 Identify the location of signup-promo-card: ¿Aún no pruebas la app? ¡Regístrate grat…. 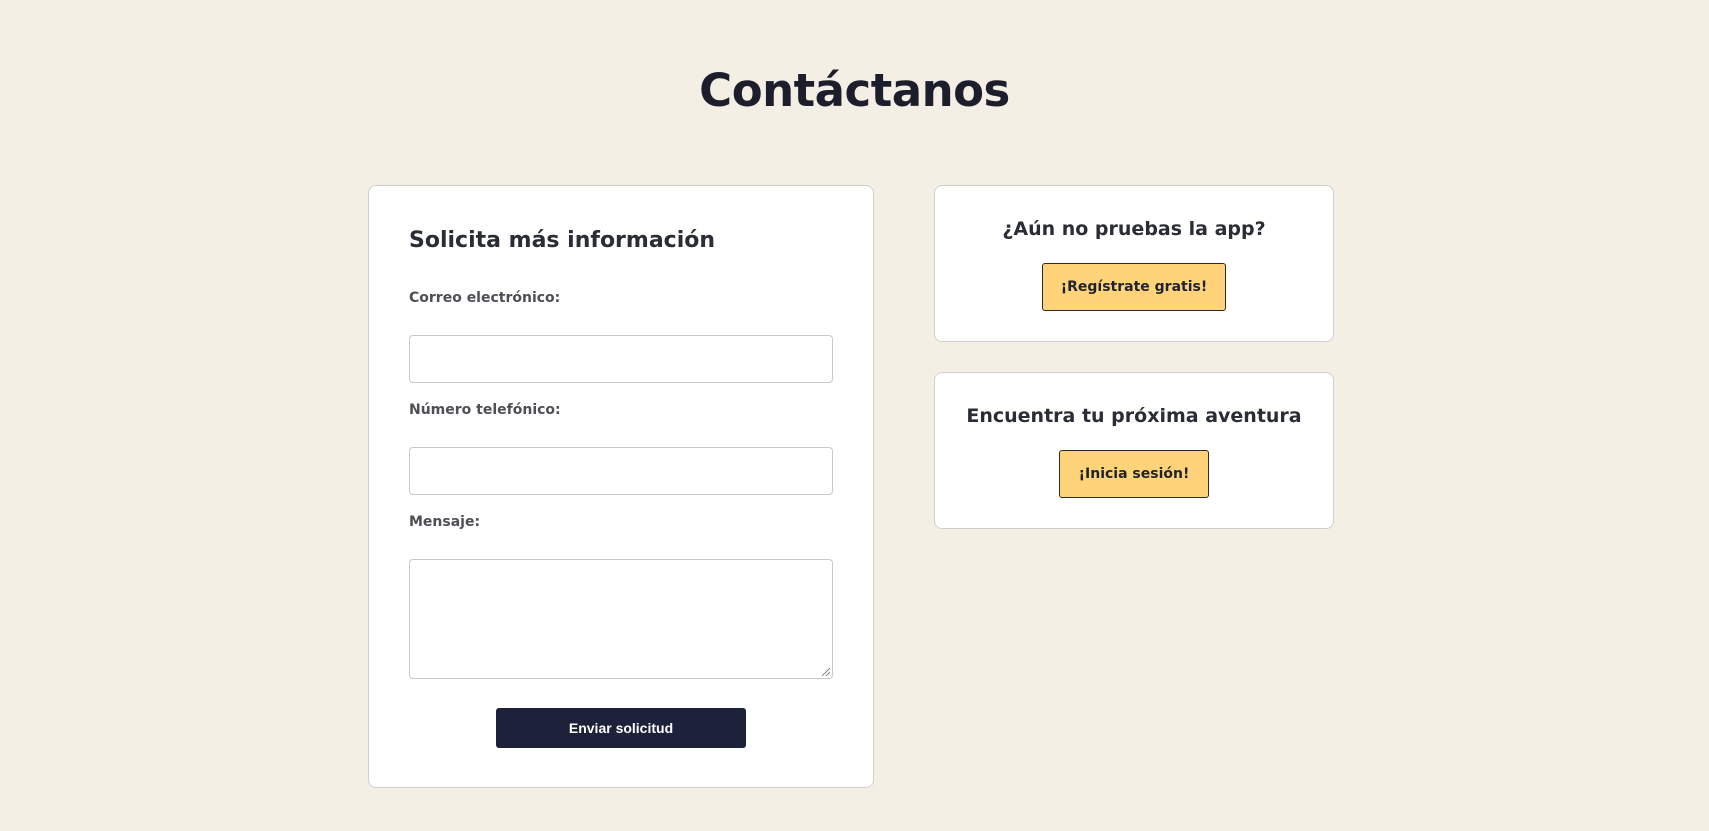
(1134, 263).